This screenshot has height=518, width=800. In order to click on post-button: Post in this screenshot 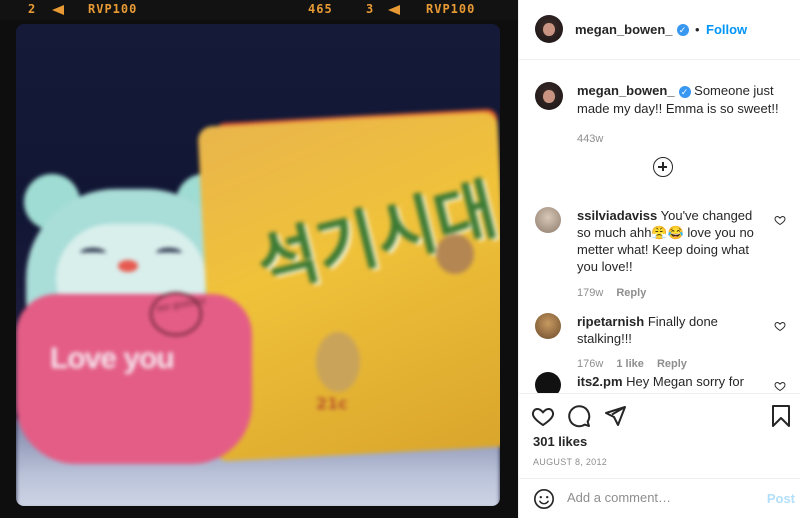, I will do `click(781, 498)`.